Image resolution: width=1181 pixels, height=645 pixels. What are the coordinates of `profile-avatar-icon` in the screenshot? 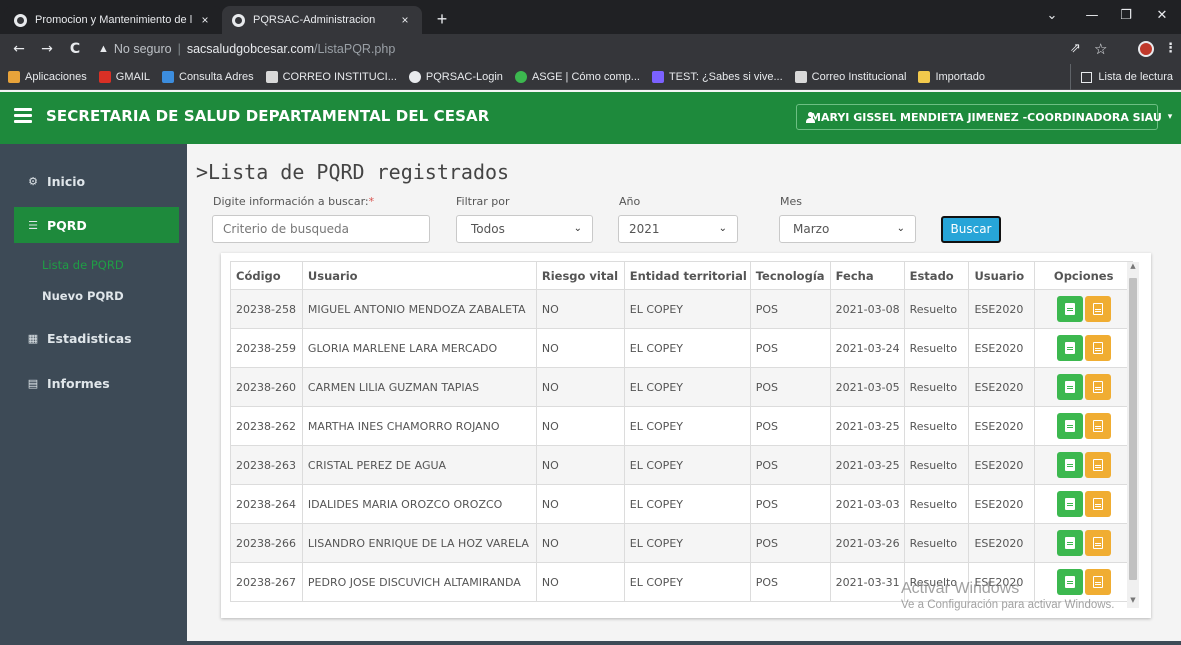 It's located at (1146, 49).